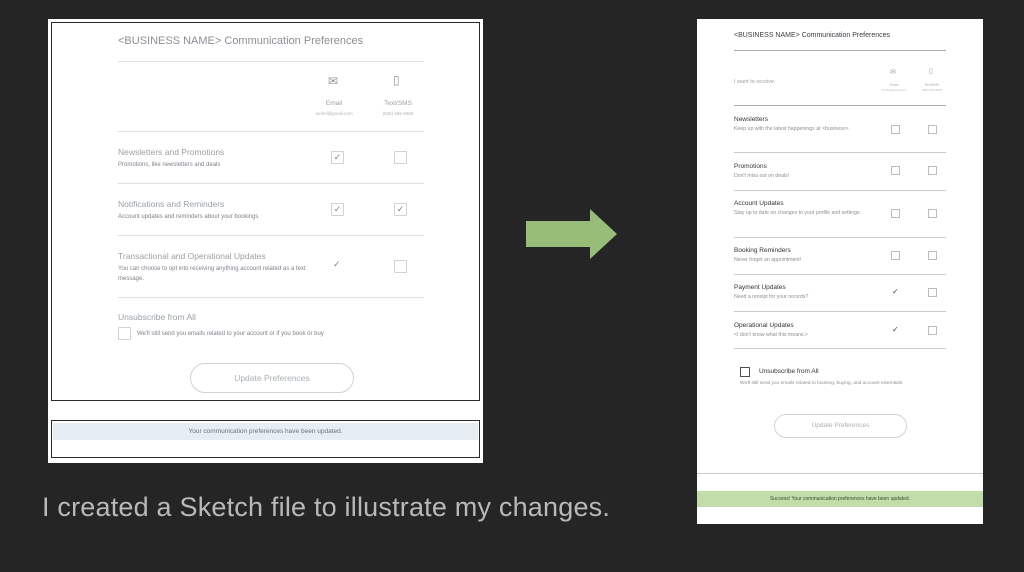 The image size is (1024, 572). I want to click on row-description: Need a receipt for your records?, so click(771, 297).